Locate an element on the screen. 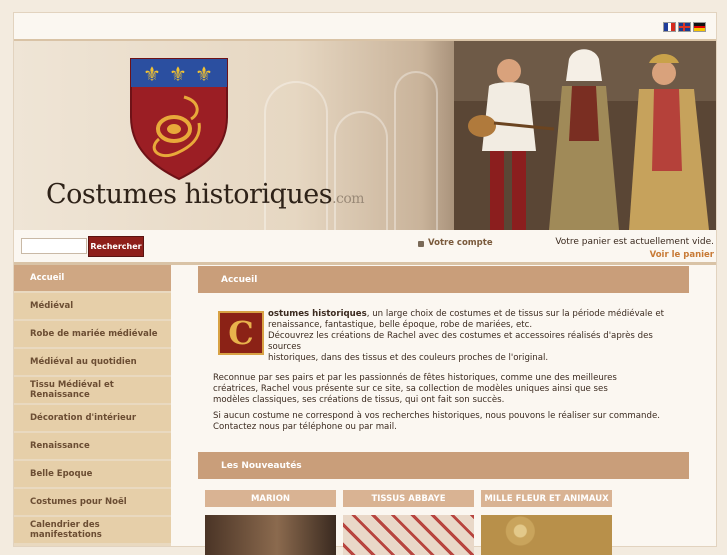 This screenshot has height=555, width=727. sidebar-item-tissu: Tissu Médiéval et Renaissance is located at coordinates (92, 390).